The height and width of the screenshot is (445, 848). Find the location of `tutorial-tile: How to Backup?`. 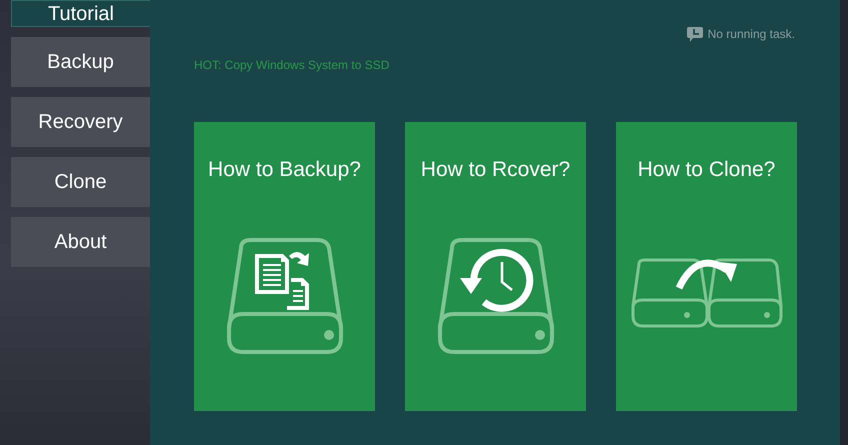

tutorial-tile: How to Backup? is located at coordinates (284, 266).